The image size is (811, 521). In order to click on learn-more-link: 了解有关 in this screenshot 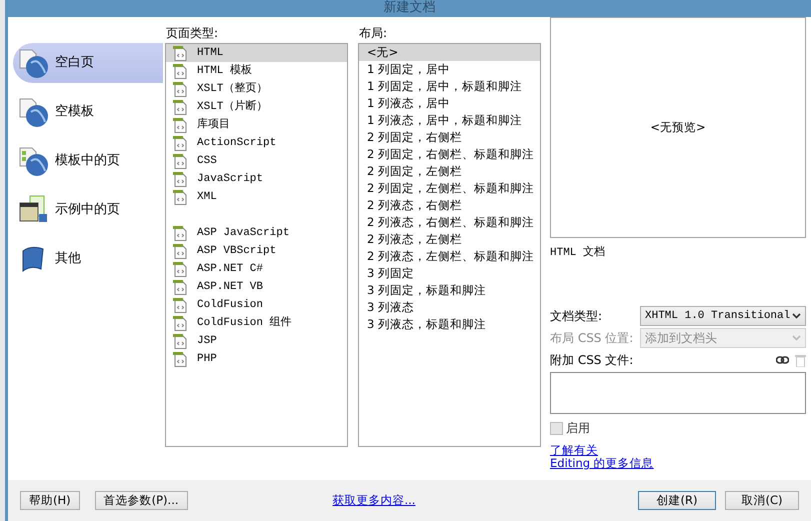, I will do `click(574, 450)`.